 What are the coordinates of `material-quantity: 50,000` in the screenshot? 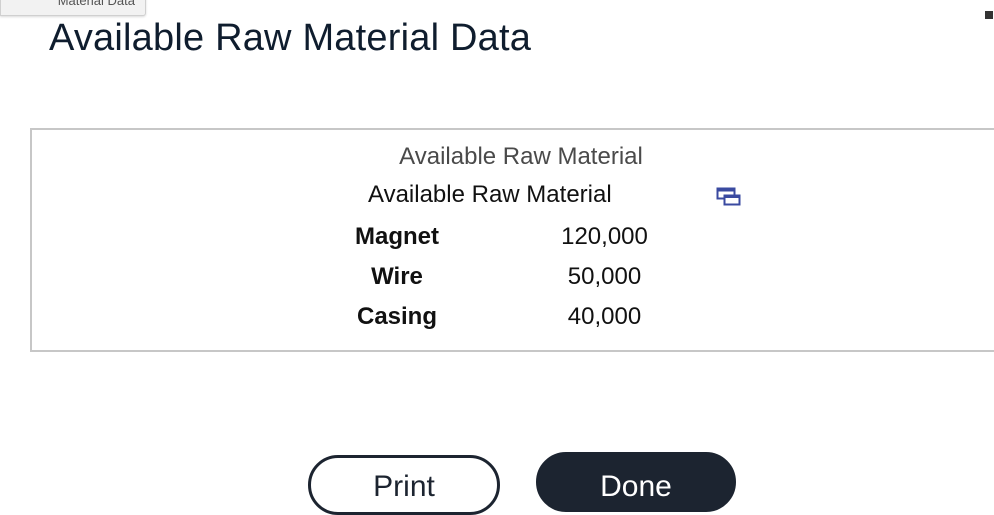 It's located at (604, 276).